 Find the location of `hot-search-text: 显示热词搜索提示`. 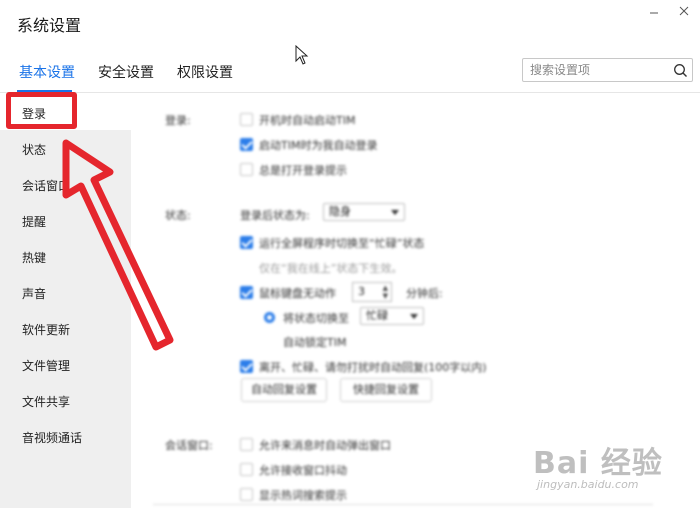

hot-search-text: 显示热词搜索提示 is located at coordinates (303, 495).